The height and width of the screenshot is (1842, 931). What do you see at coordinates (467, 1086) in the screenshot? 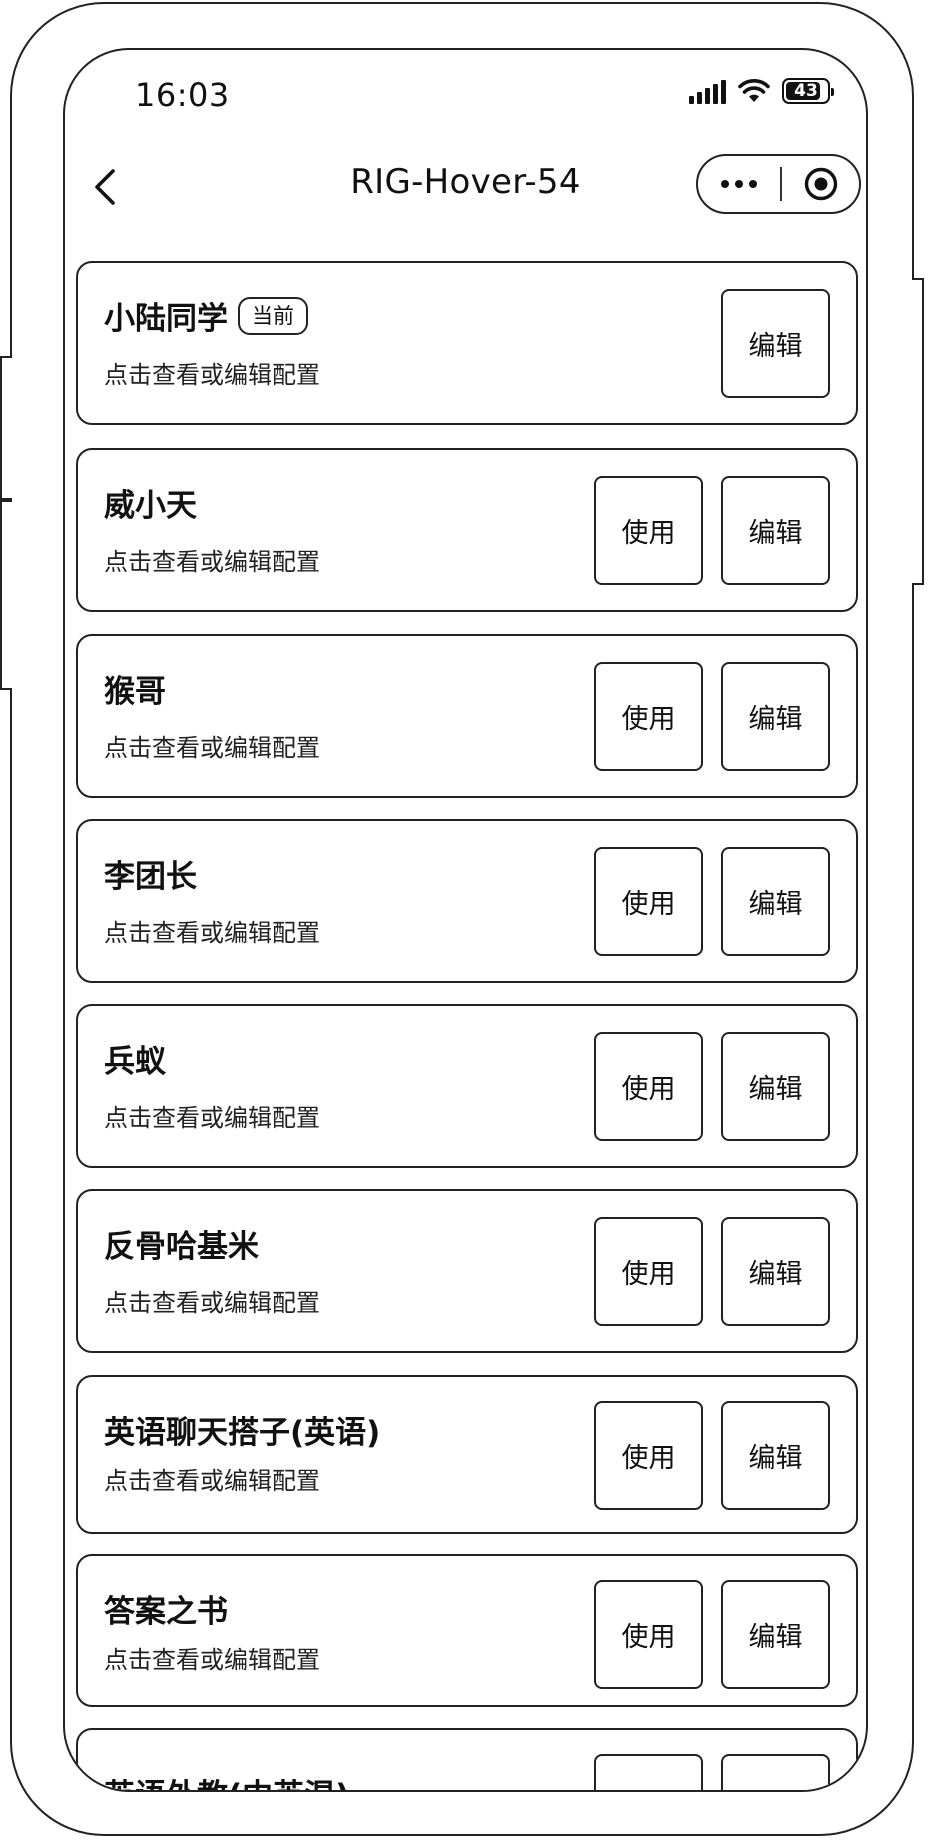
I see `agent-card: 兵蚁 点击查看或编辑配置 使用 编辑` at bounding box center [467, 1086].